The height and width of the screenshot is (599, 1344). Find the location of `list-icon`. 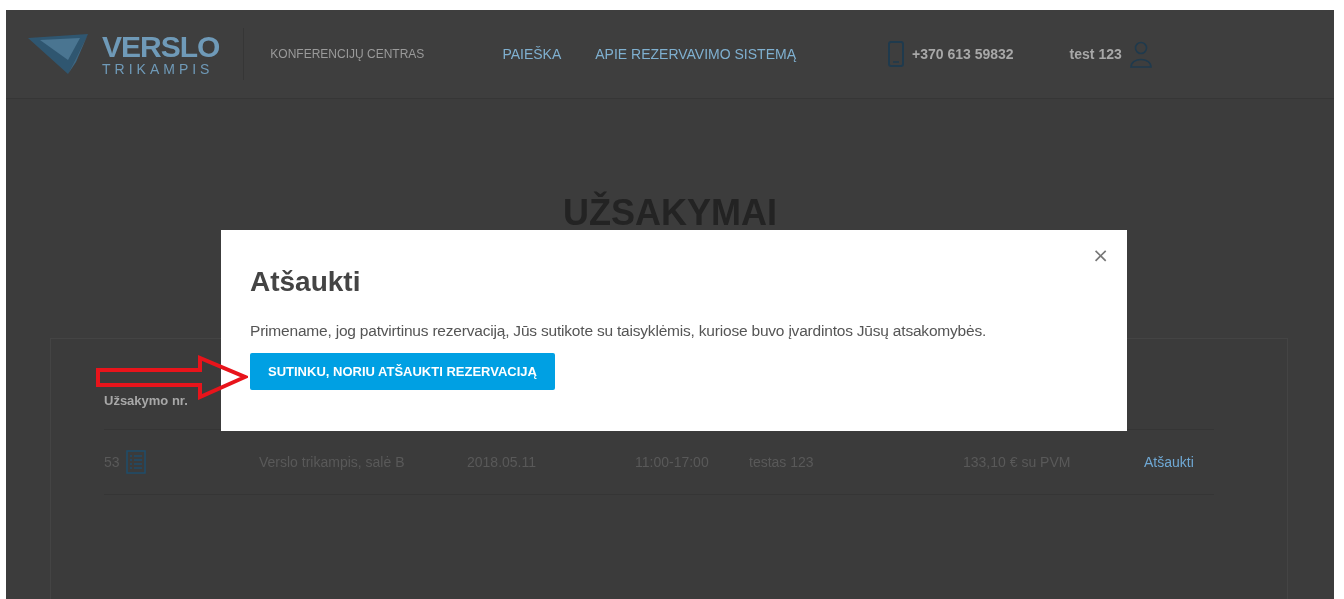

list-icon is located at coordinates (135, 462).